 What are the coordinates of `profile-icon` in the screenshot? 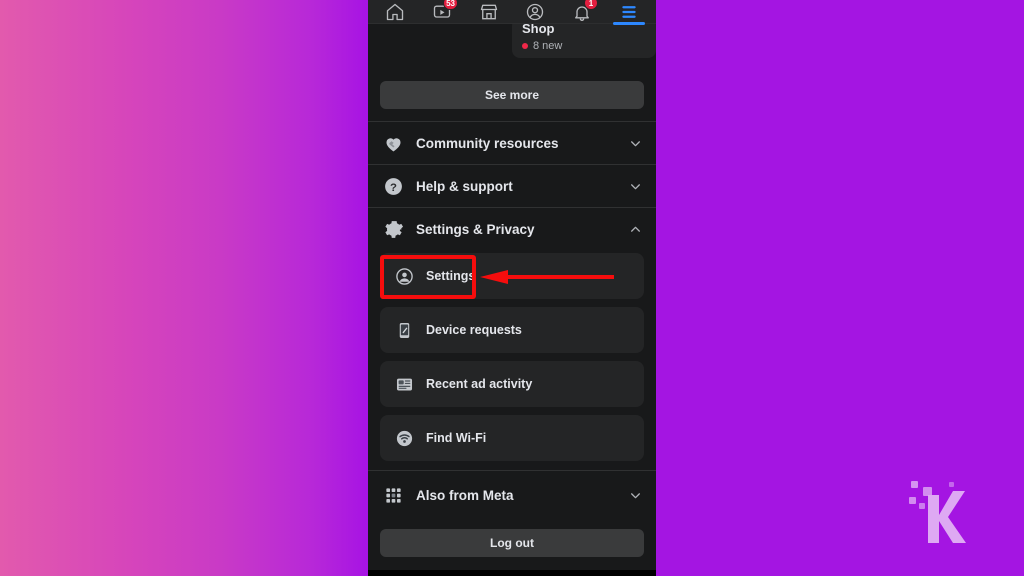 It's located at (535, 11).